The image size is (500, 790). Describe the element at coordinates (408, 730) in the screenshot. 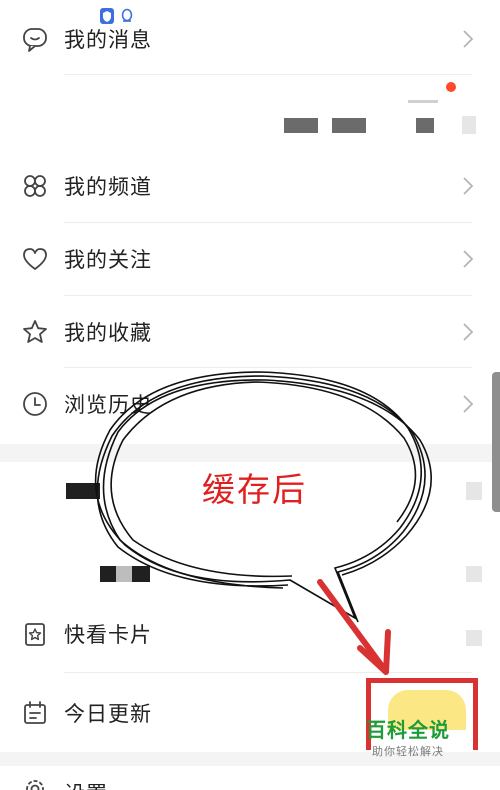

I see `watermark-title: 百科全说` at that location.